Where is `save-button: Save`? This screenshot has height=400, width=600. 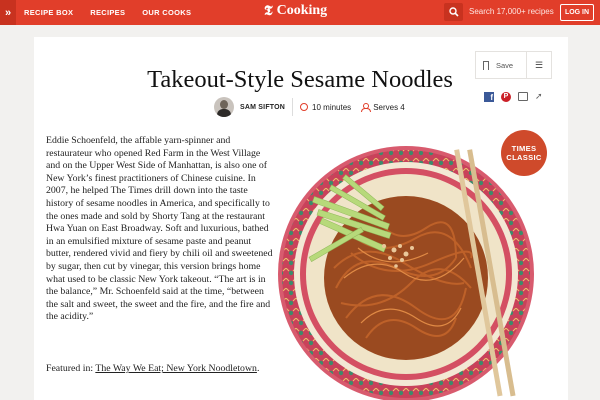
save-button: Save is located at coordinates (501, 65).